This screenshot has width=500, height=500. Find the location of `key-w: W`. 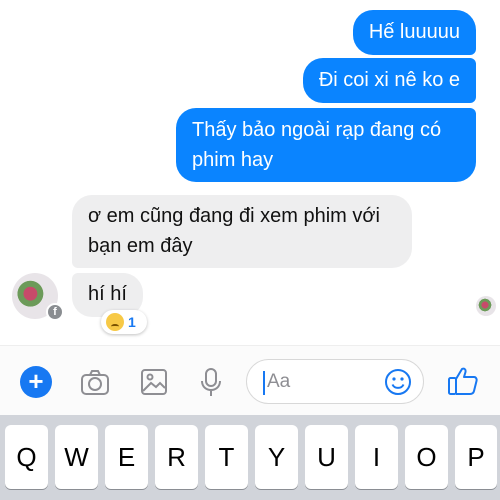

key-w: W is located at coordinates (76, 457).